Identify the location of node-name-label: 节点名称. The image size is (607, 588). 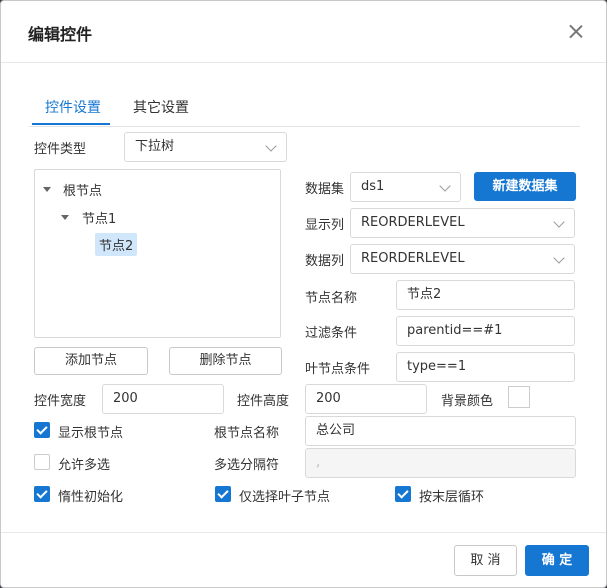
(331, 298).